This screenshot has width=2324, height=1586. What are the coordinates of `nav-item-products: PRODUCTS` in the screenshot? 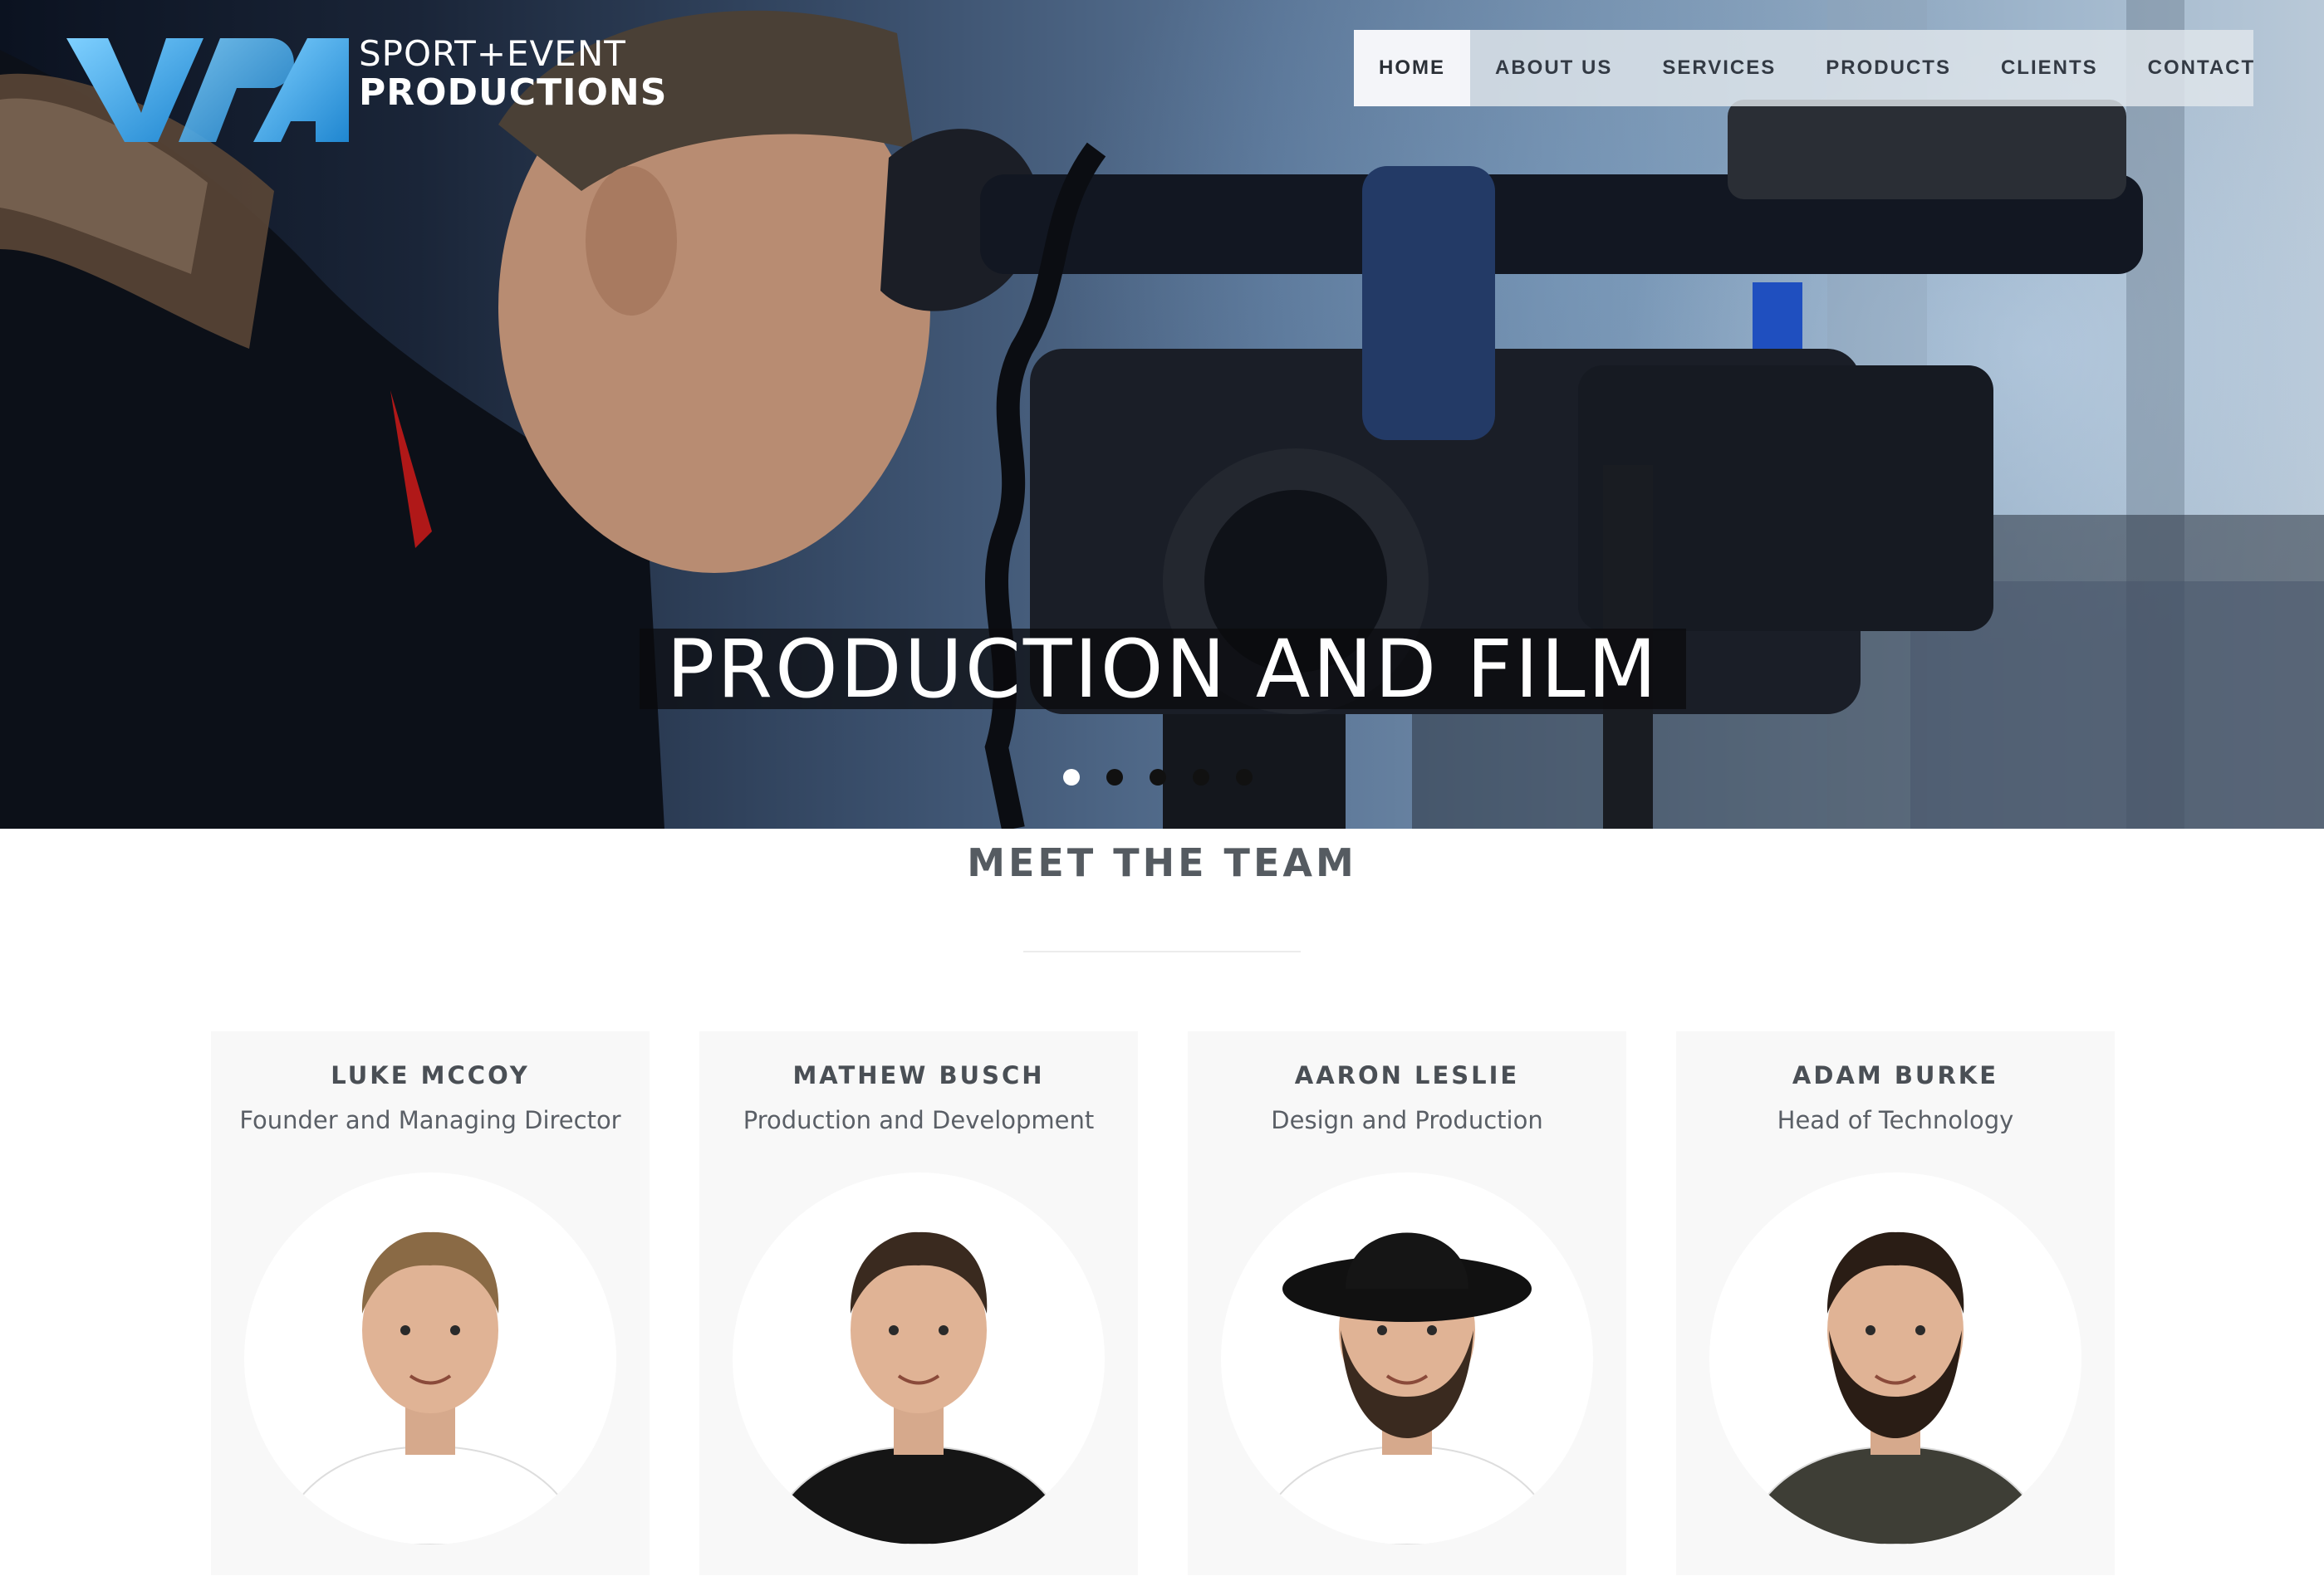 It's located at (1888, 68).